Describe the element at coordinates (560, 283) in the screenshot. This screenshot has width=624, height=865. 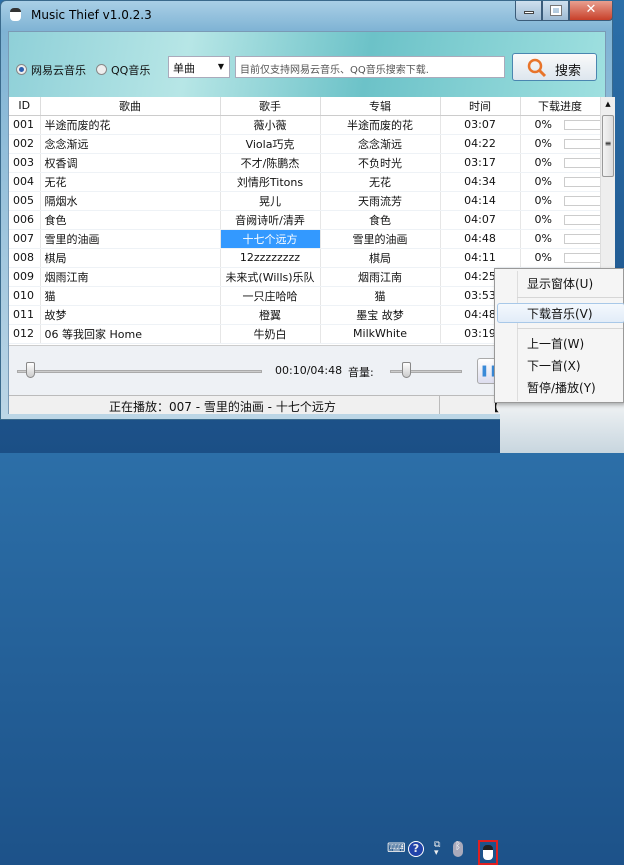
I see `menu-item-show-window: 显示窗体(U)` at that location.